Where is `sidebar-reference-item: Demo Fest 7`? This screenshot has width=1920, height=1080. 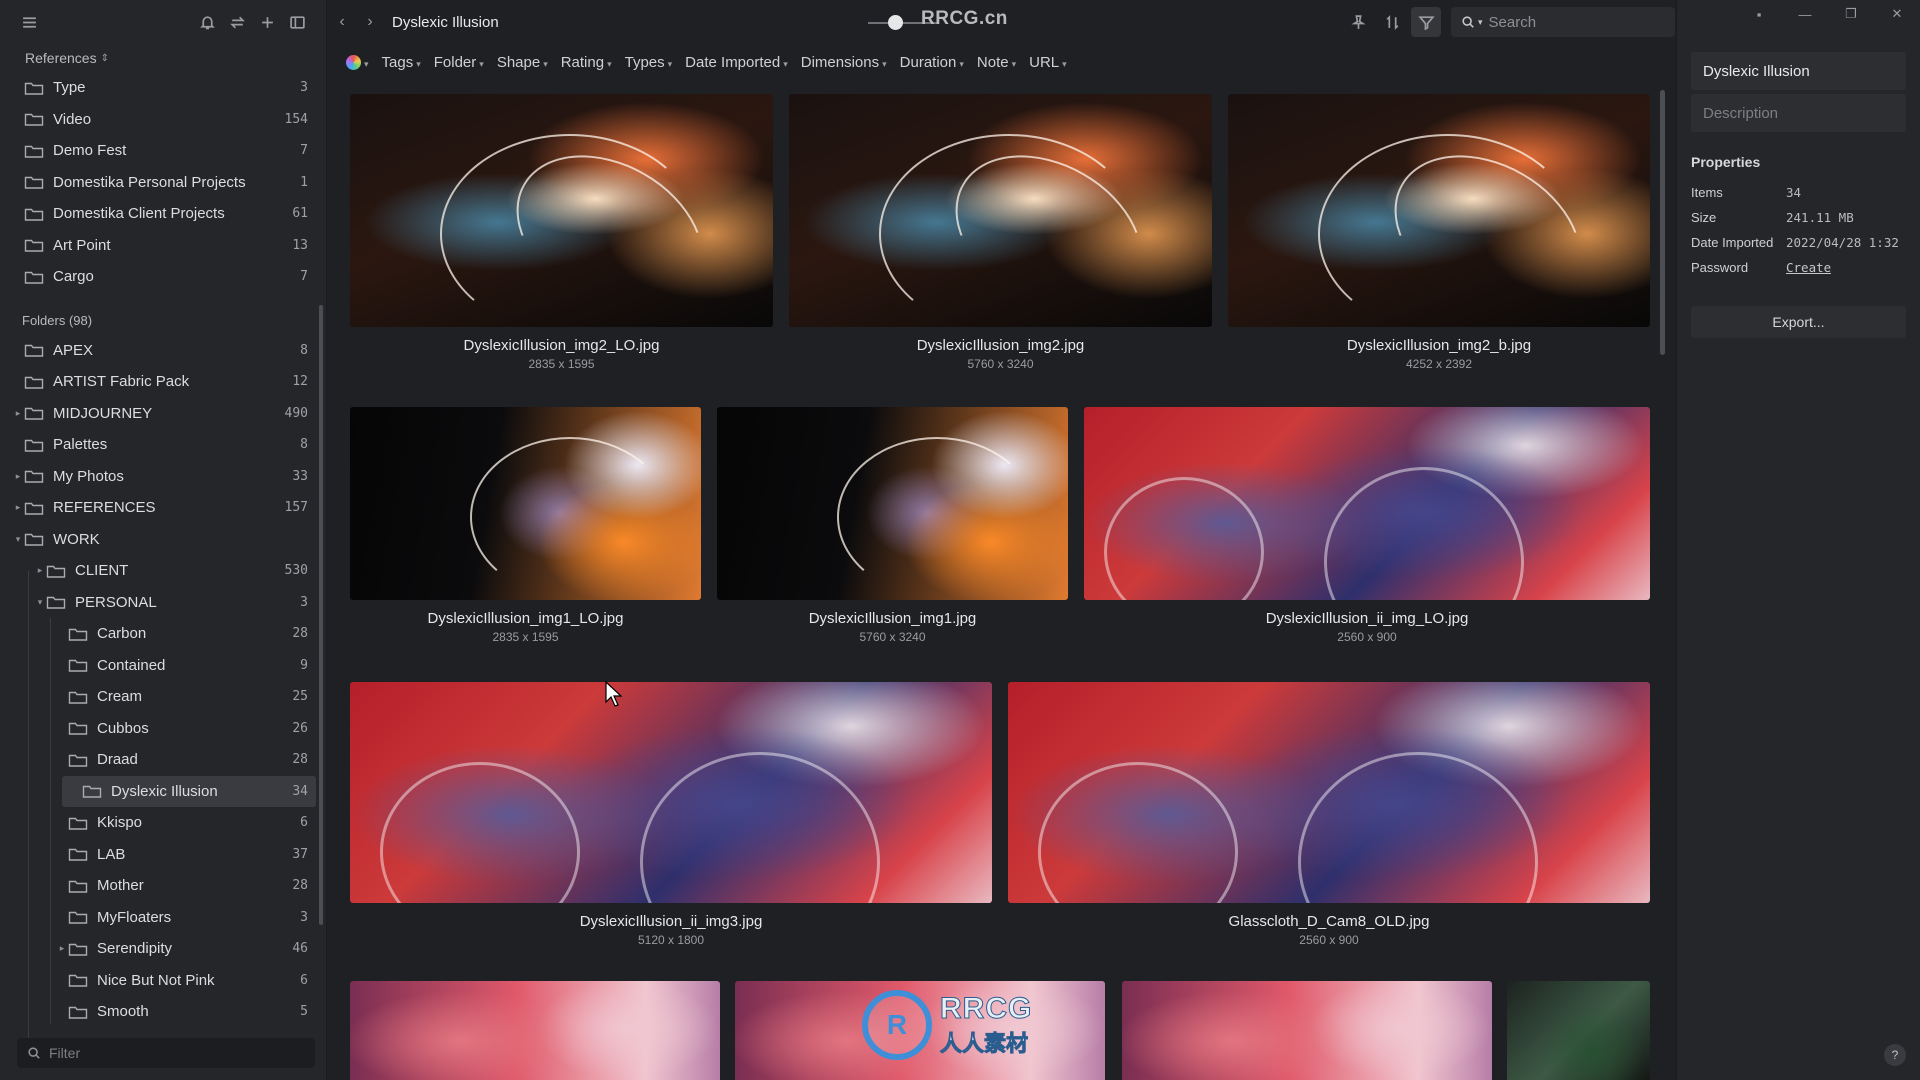
sidebar-reference-item: Demo Fest 7 is located at coordinates (163, 151).